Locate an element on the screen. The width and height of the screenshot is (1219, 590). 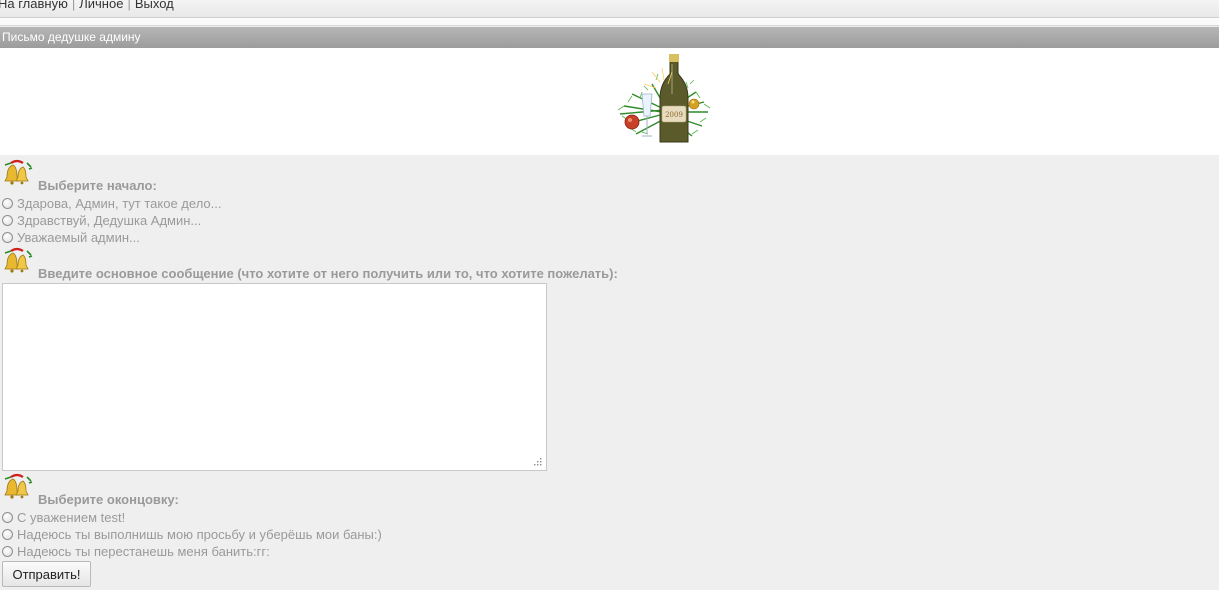
submit-button: Отправить! is located at coordinates (46, 574).